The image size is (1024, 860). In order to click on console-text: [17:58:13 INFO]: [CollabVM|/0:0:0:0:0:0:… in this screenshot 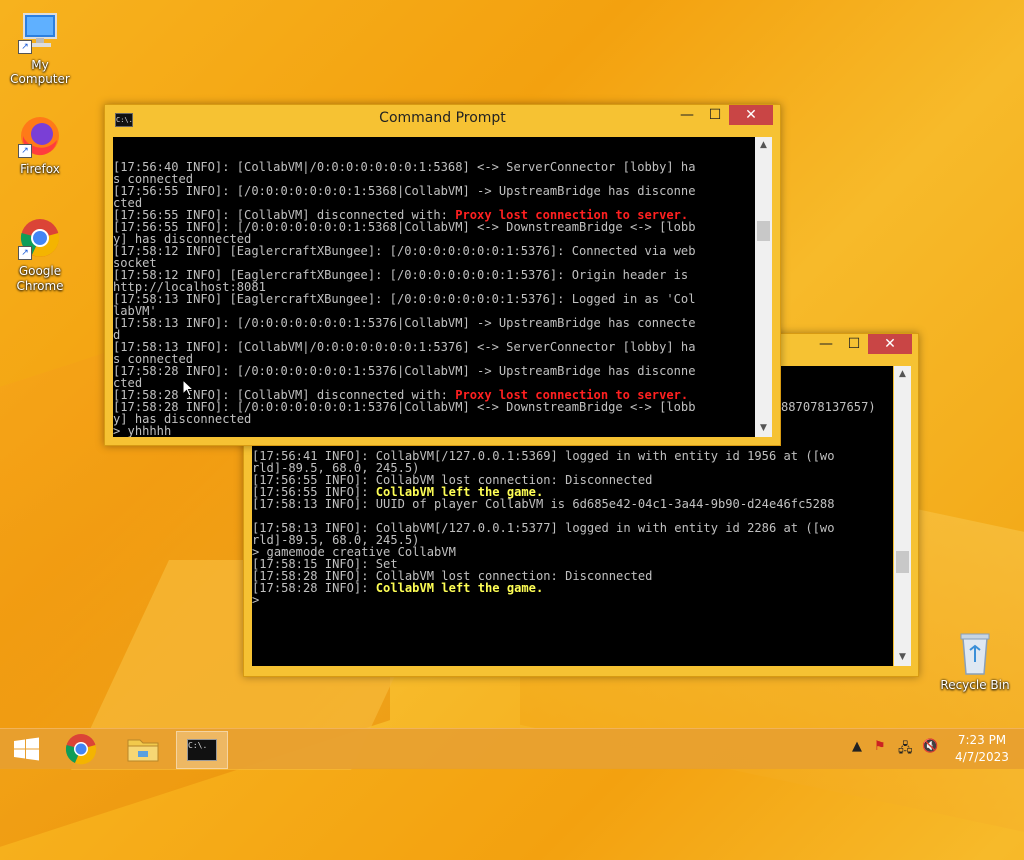, I will do `click(404, 347)`.